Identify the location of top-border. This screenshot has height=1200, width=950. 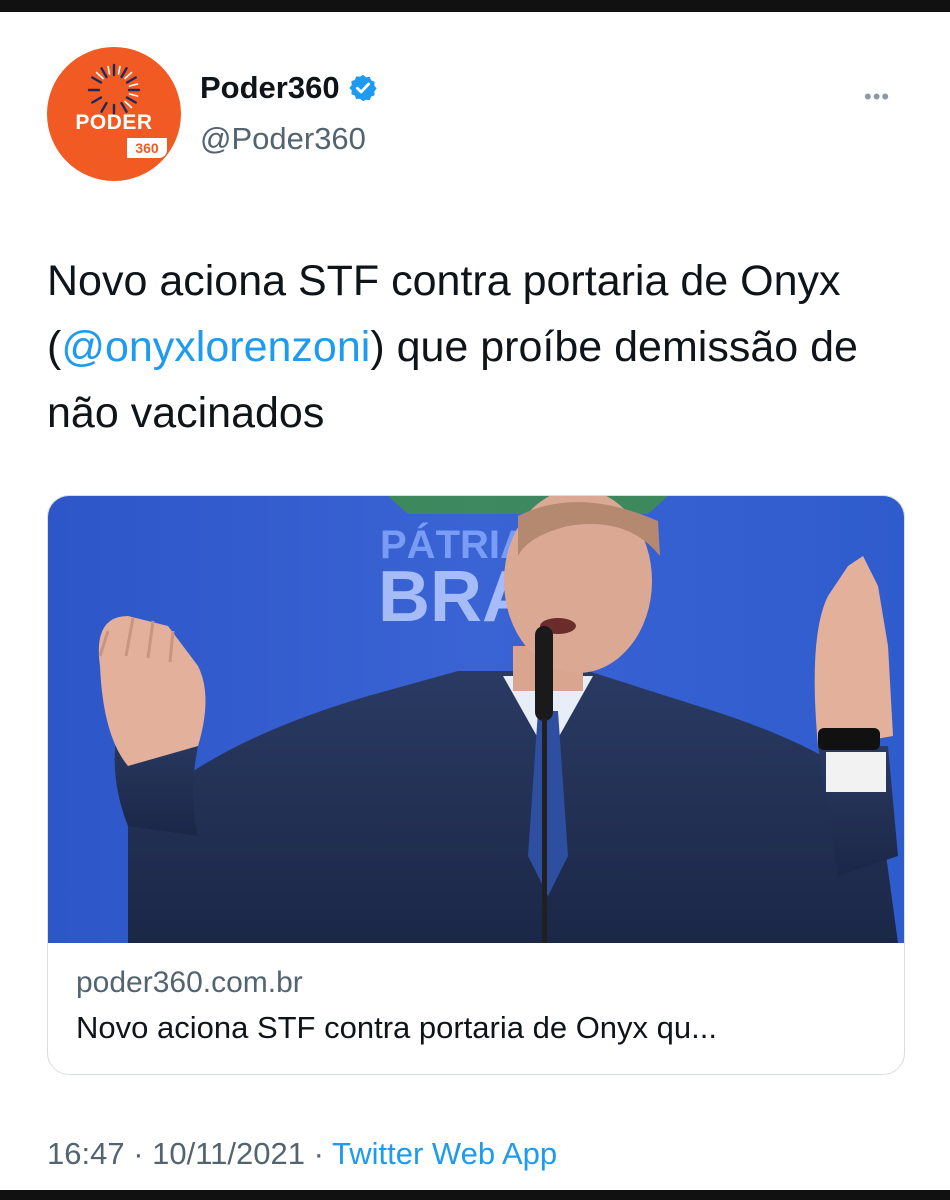
(475, 6).